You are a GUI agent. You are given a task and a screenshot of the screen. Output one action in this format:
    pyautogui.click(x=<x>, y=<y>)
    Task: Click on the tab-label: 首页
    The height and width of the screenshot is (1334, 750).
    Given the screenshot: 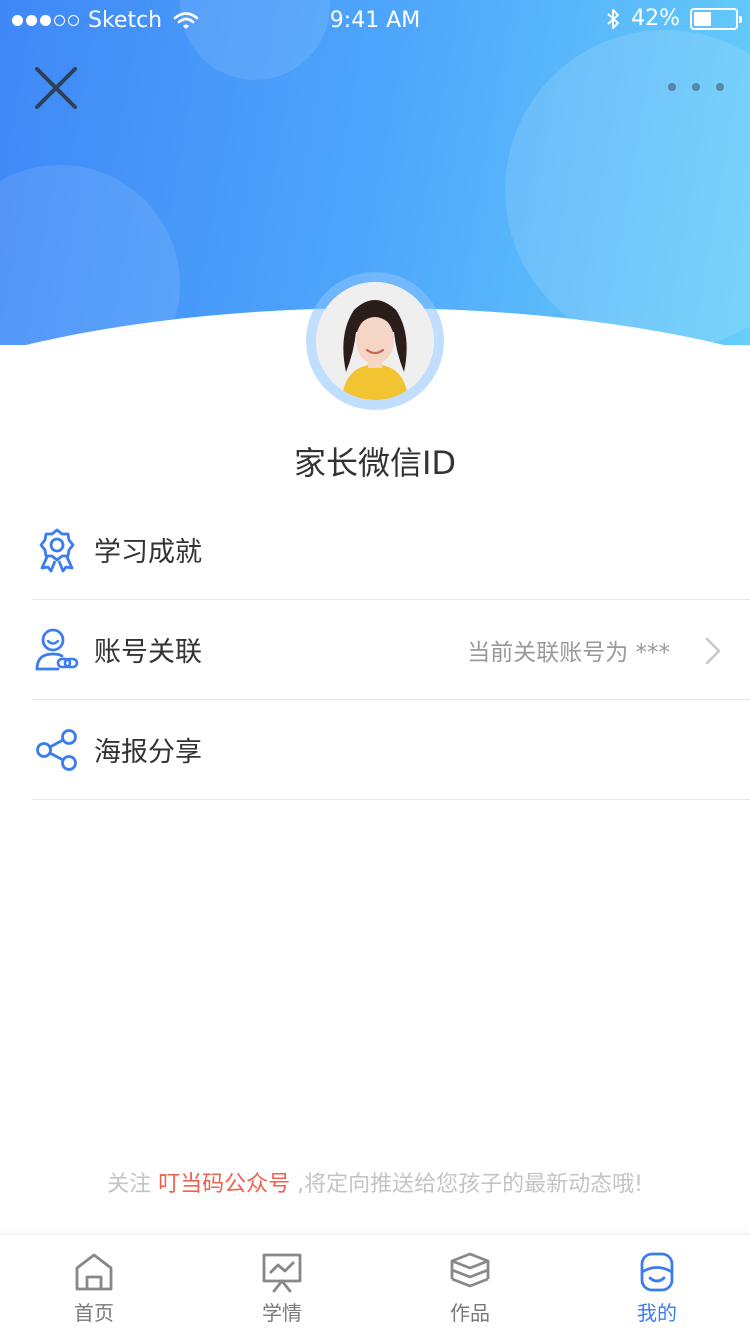 What is the action you would take?
    pyautogui.click(x=94, y=1313)
    